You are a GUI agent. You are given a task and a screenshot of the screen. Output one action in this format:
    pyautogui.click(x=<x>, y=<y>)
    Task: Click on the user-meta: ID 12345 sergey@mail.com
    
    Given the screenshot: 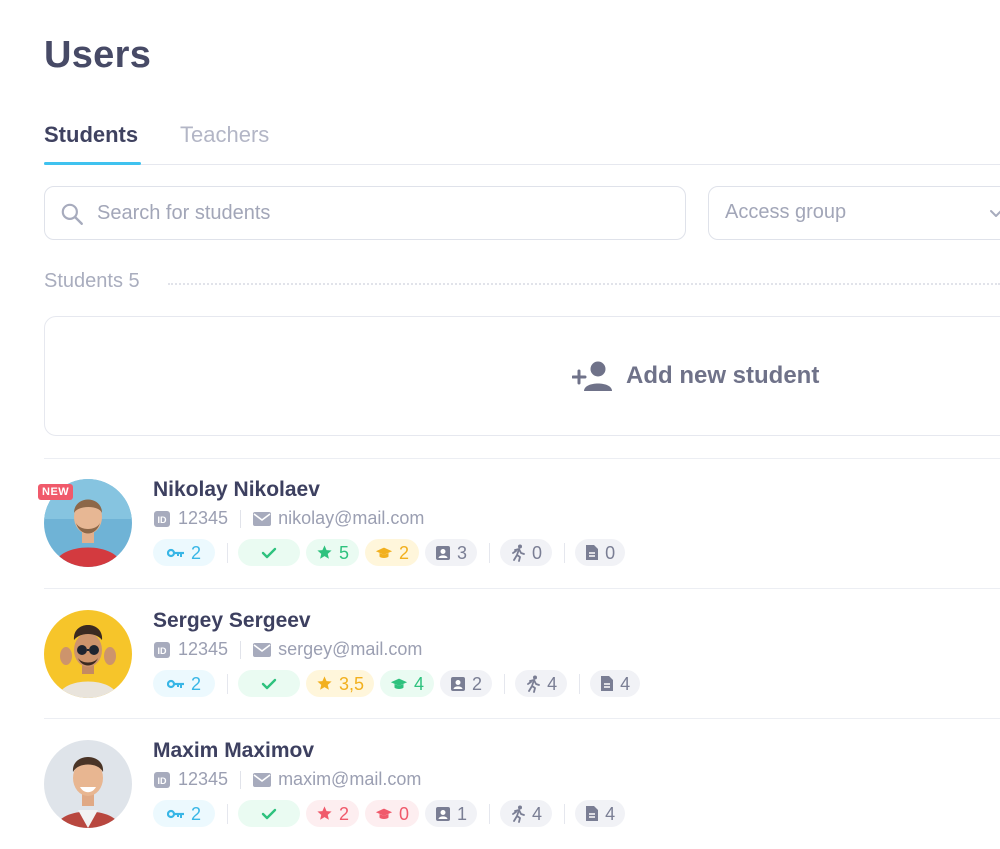 What is the action you would take?
    pyautogui.click(x=287, y=649)
    